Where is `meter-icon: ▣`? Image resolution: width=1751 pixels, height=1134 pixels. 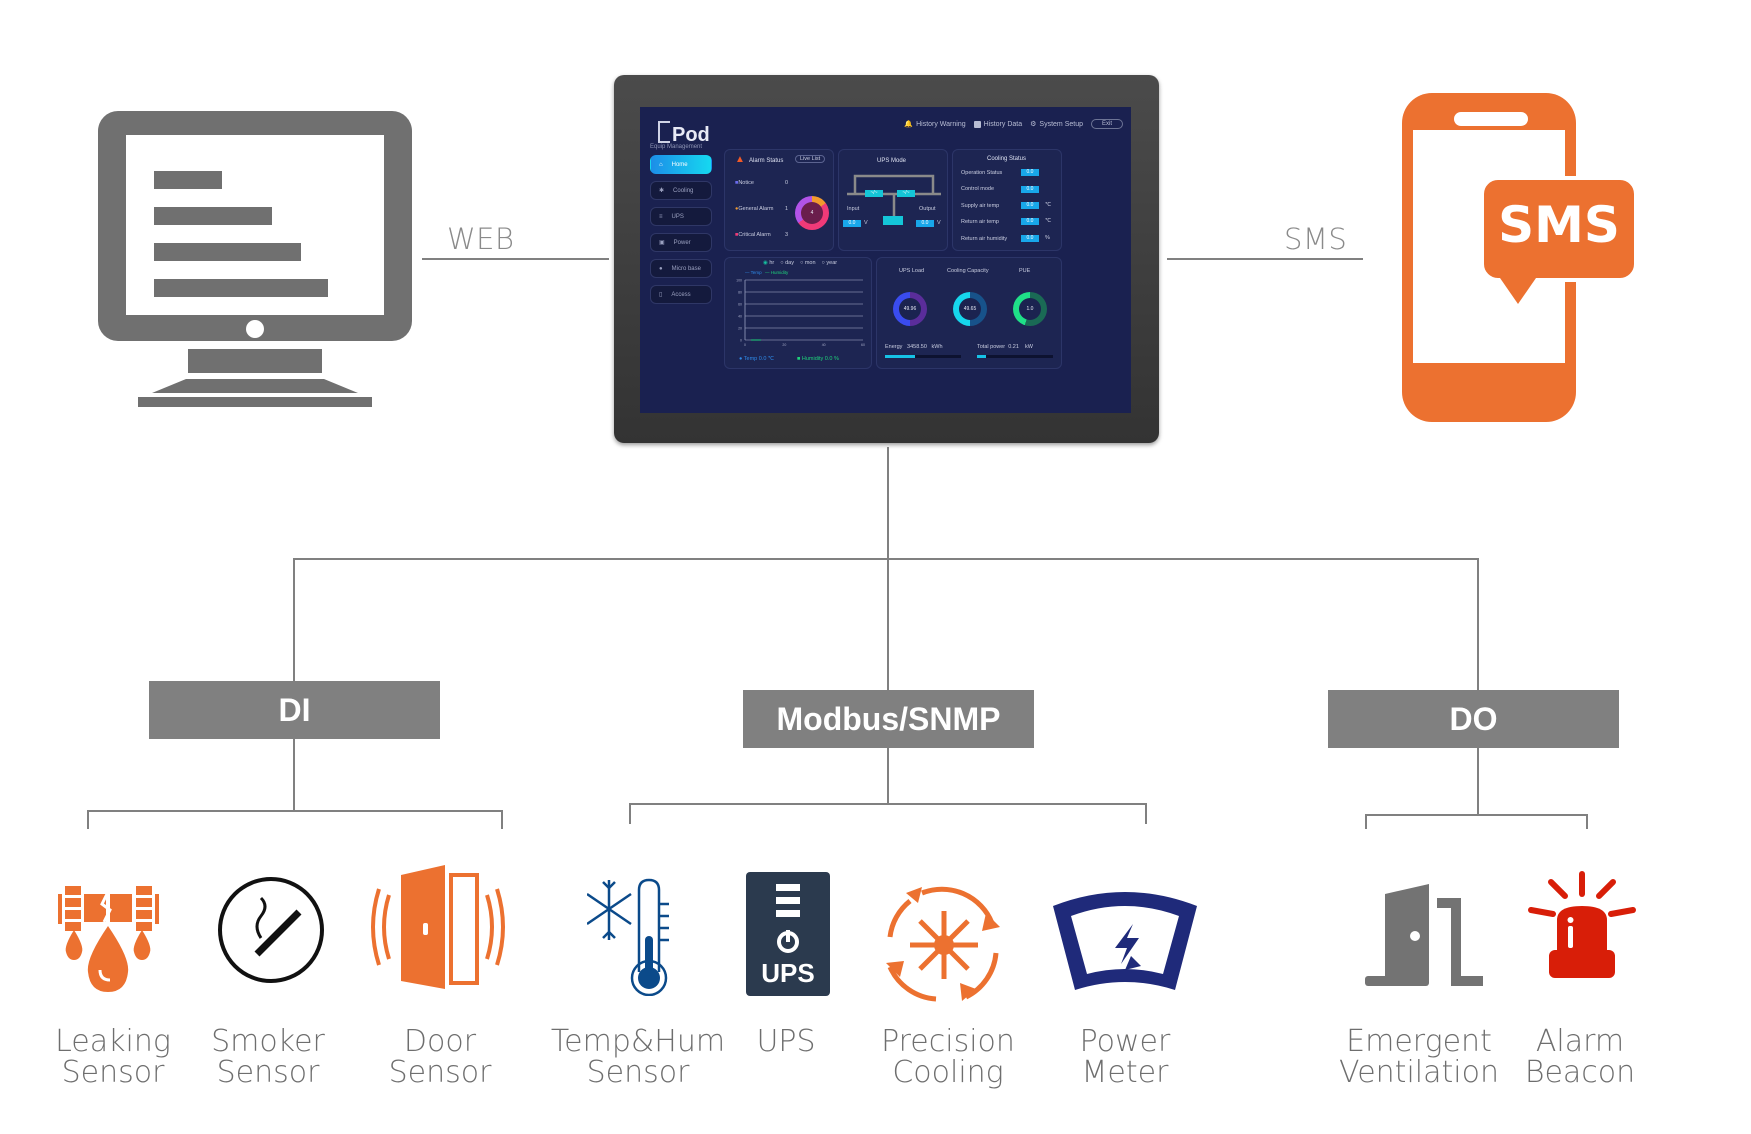 meter-icon: ▣ is located at coordinates (662, 243).